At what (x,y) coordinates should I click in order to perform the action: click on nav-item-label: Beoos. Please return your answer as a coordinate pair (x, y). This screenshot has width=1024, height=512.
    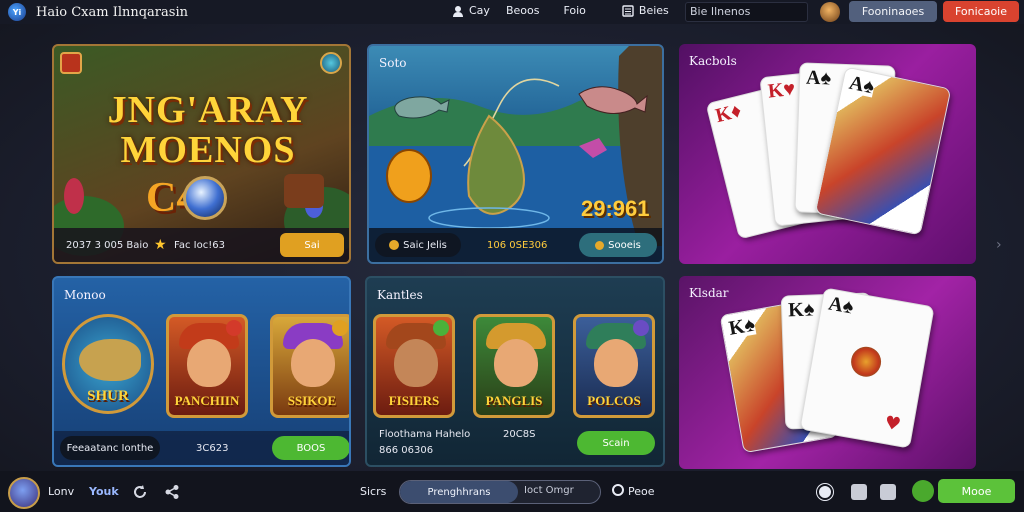
    Looking at the image, I should click on (522, 10).